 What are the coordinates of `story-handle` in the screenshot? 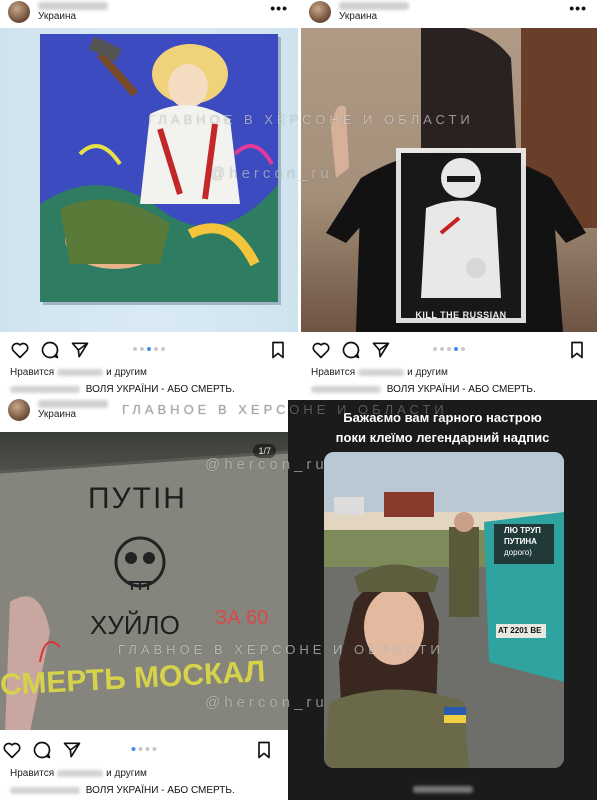 It's located at (442, 789).